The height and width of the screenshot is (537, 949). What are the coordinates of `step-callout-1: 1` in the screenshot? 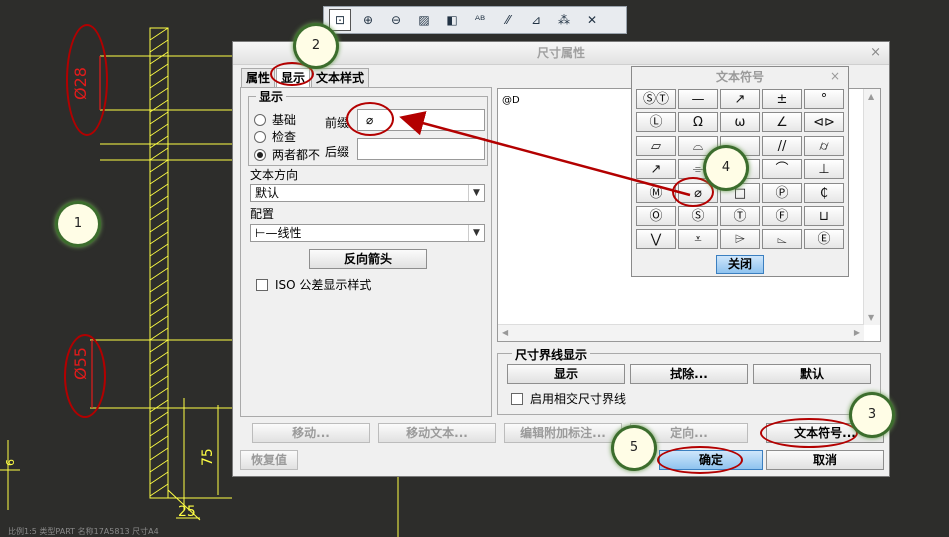 It's located at (78, 224).